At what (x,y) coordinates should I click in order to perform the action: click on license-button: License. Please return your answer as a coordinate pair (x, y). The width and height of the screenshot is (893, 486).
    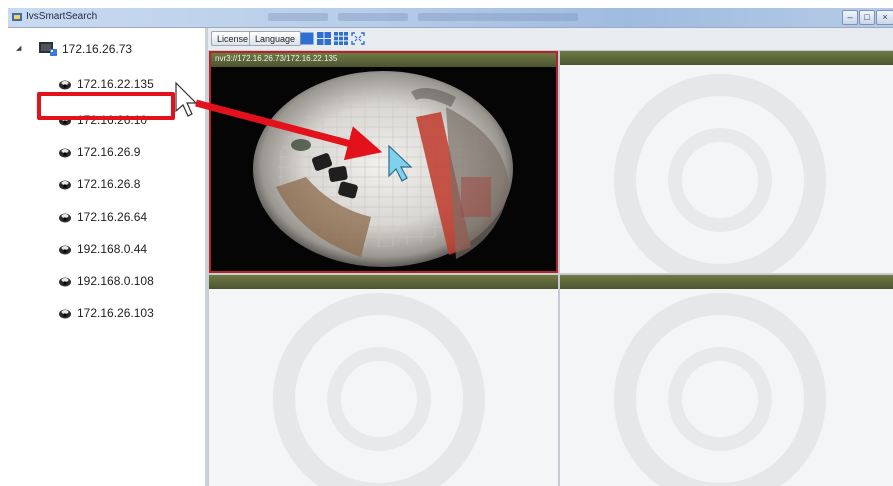
    Looking at the image, I should click on (233, 38).